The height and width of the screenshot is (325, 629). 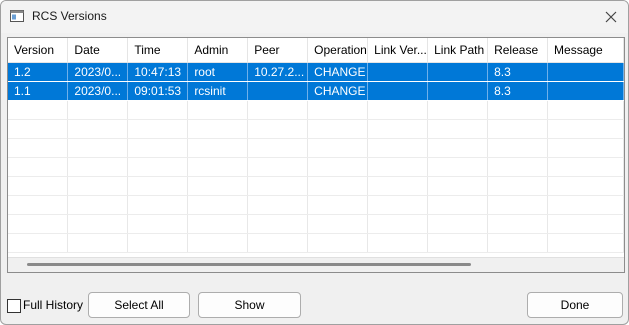 I want to click on column-header-message: Message, so click(x=585, y=50).